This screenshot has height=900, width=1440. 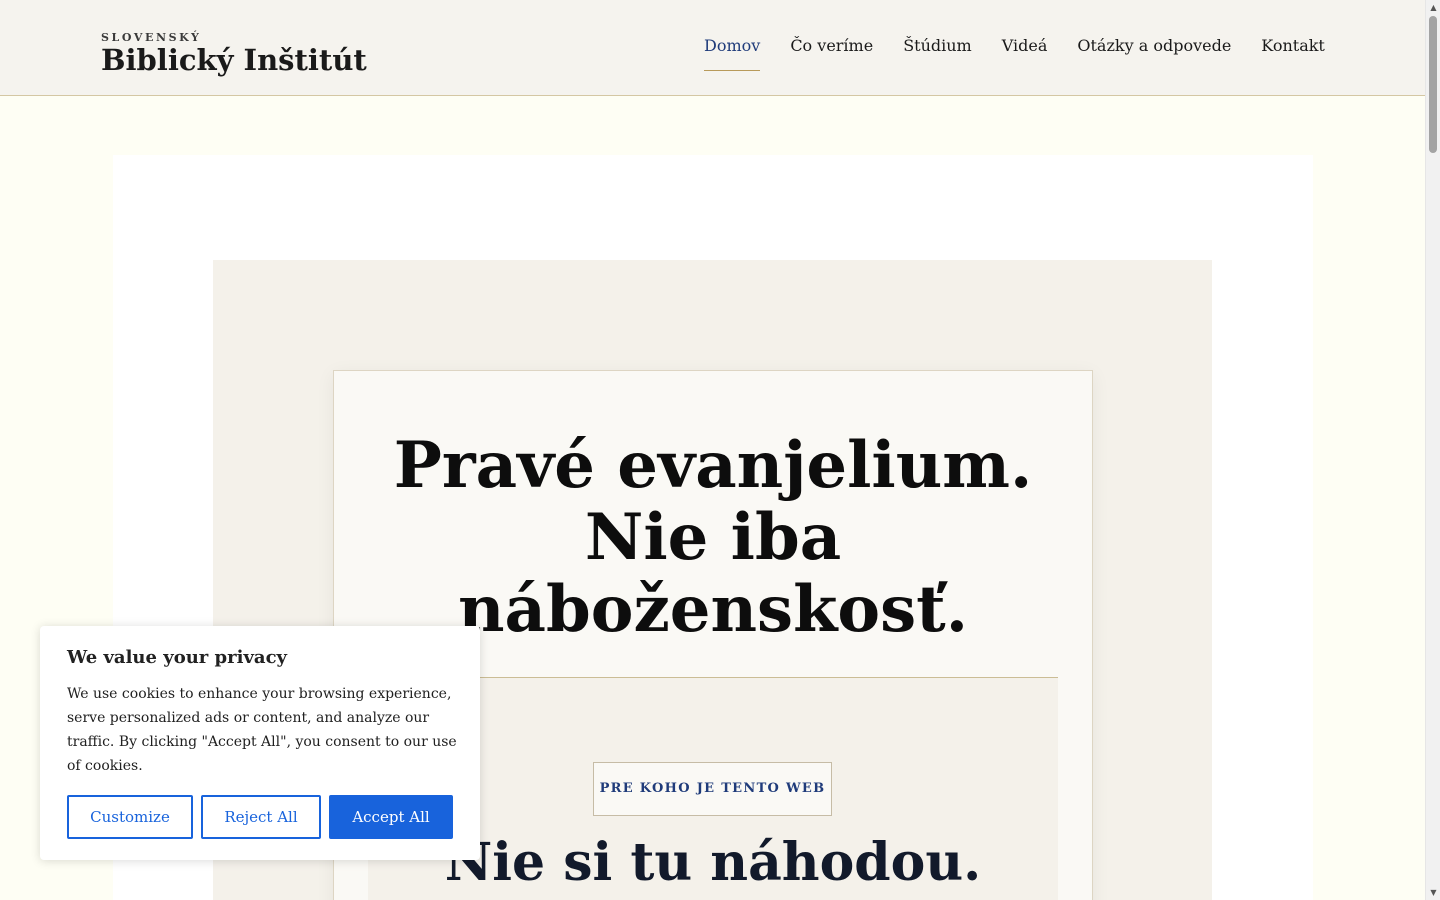 I want to click on hero-title-line: Nie iba, so click(x=713, y=537).